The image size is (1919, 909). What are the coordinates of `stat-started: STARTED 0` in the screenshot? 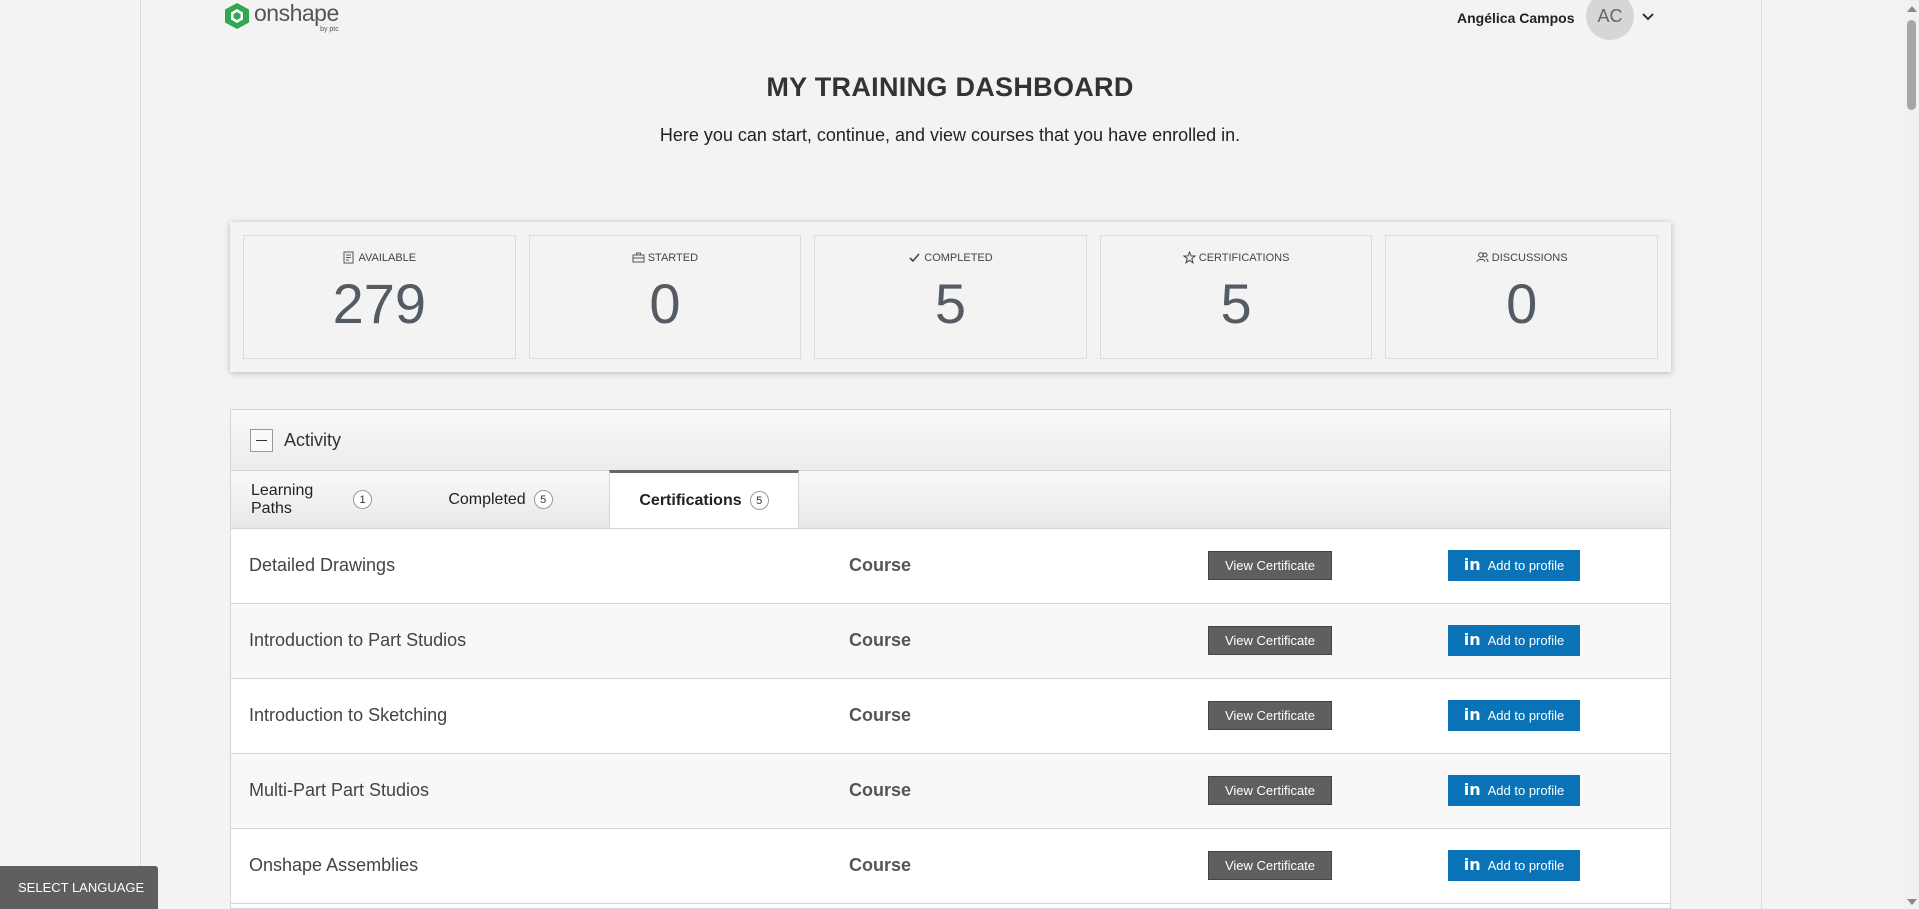 It's located at (665, 297).